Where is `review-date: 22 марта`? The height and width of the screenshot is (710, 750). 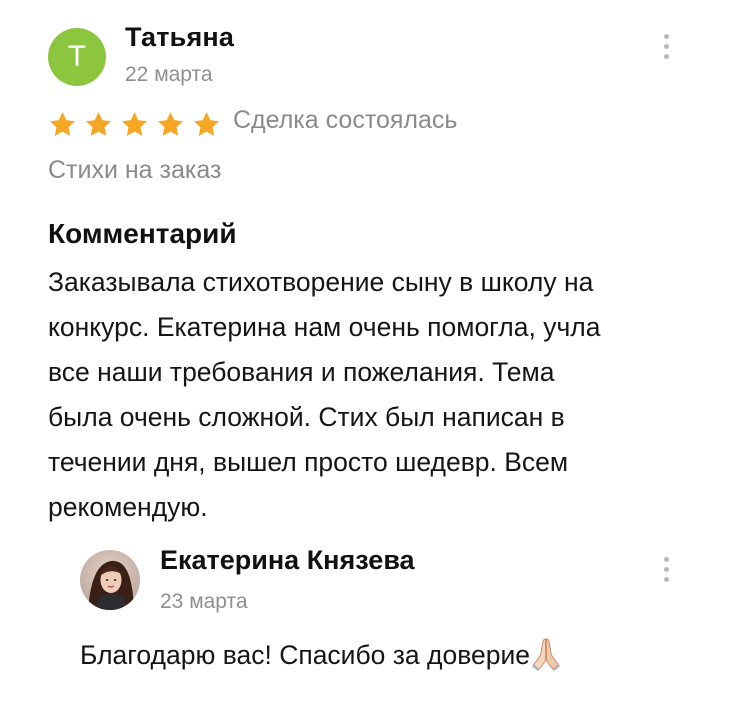
review-date: 22 марта is located at coordinates (169, 74).